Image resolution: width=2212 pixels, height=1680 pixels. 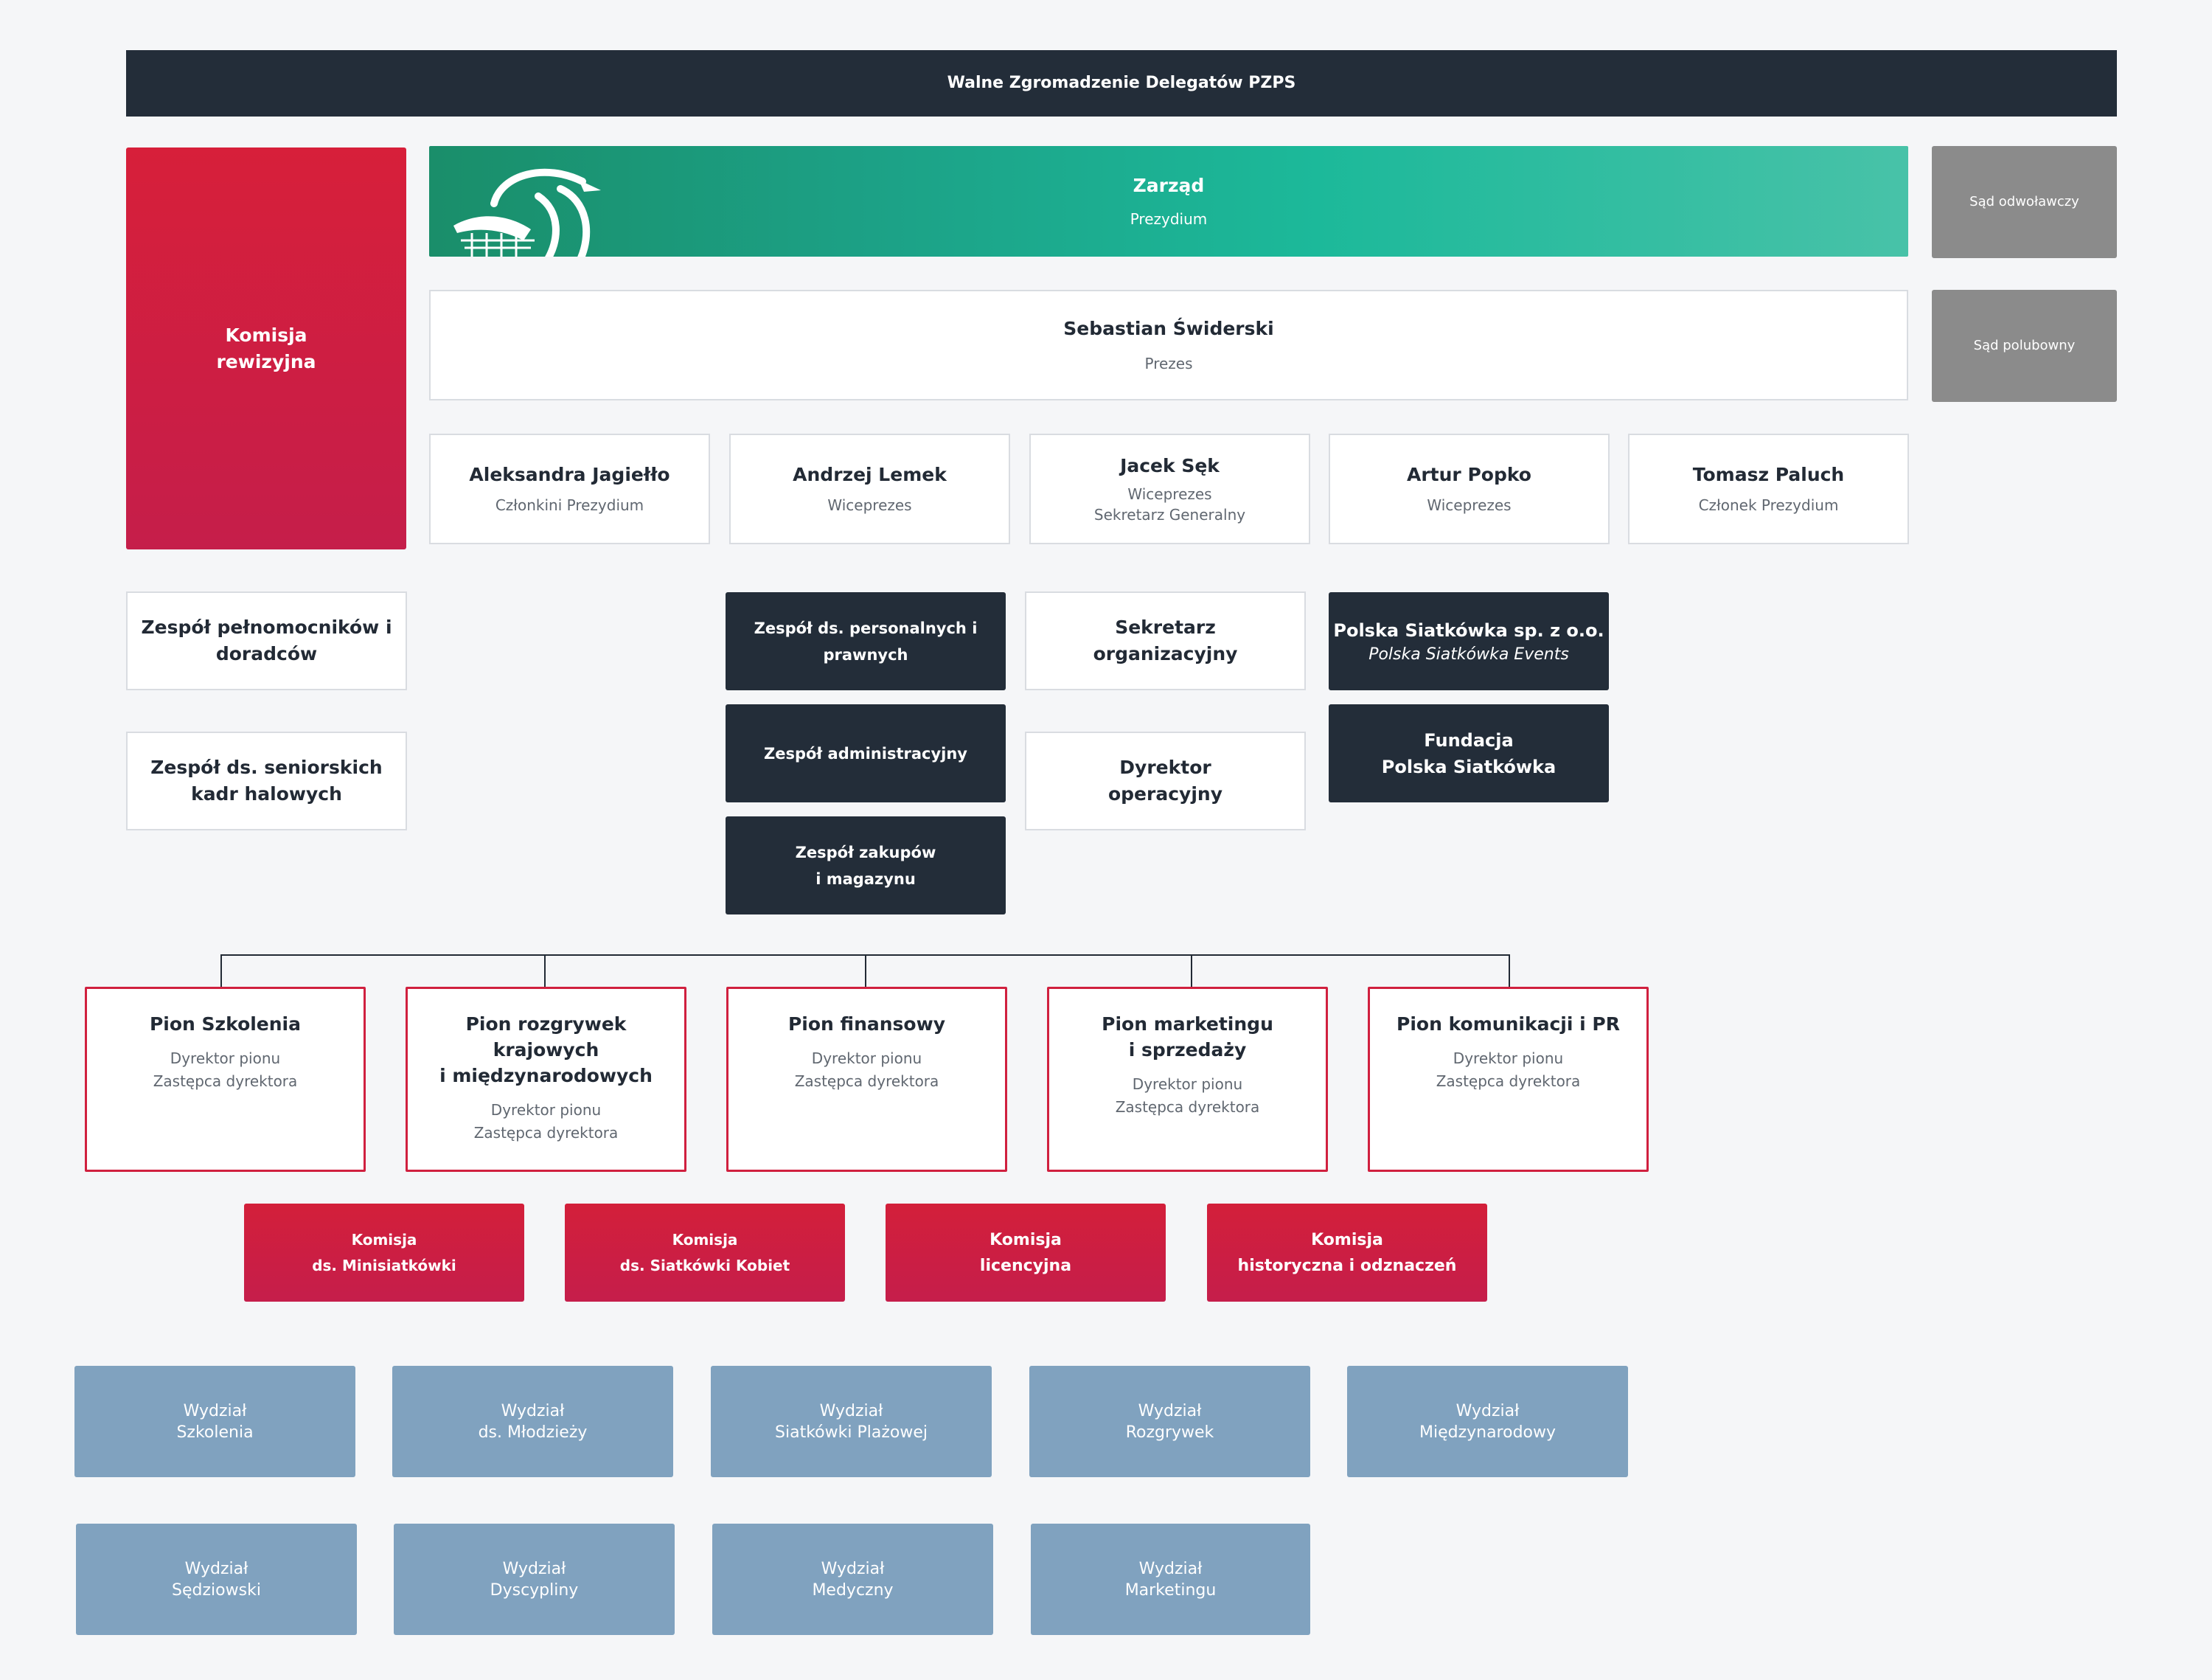 I want to click on foundation-box: Fundacja Polska Siatkówka, so click(x=1469, y=753).